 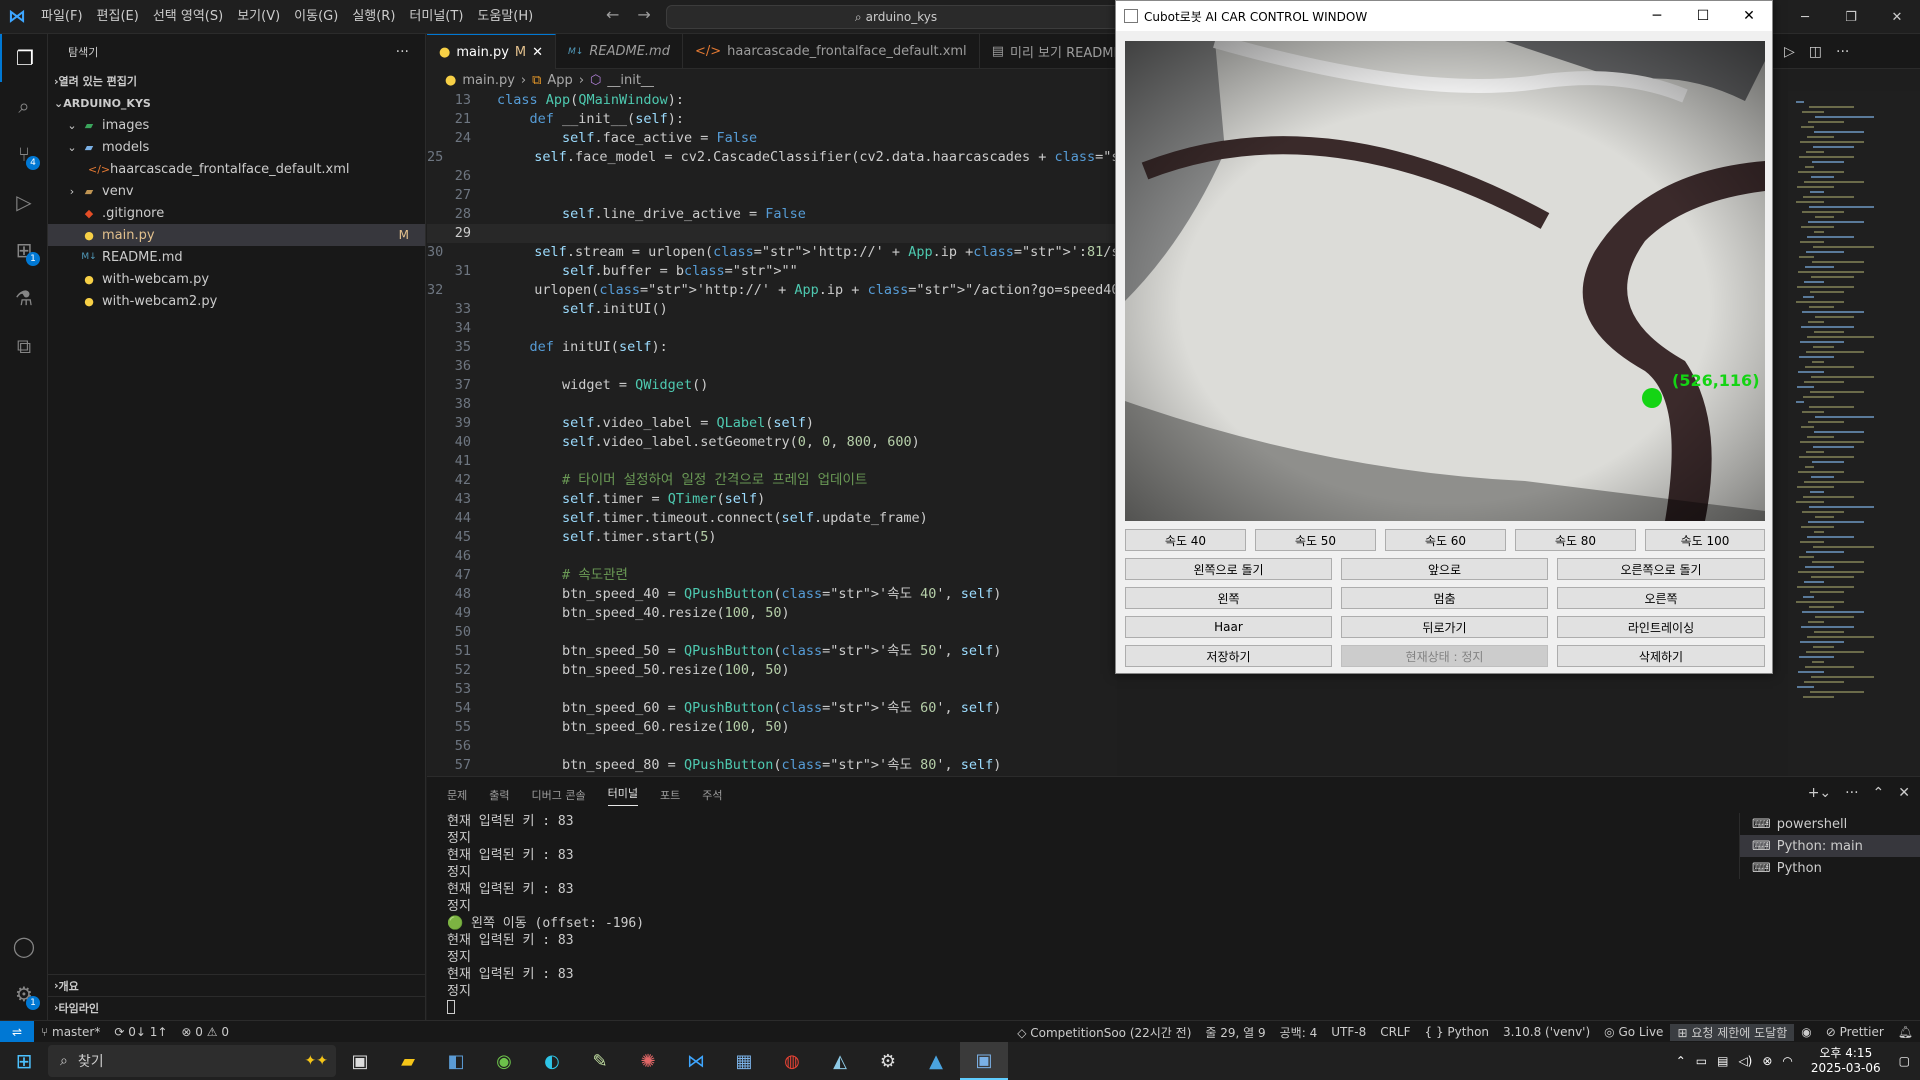 What do you see at coordinates (896, 17) in the screenshot?
I see `command-center: ⌕ arduino_kys` at bounding box center [896, 17].